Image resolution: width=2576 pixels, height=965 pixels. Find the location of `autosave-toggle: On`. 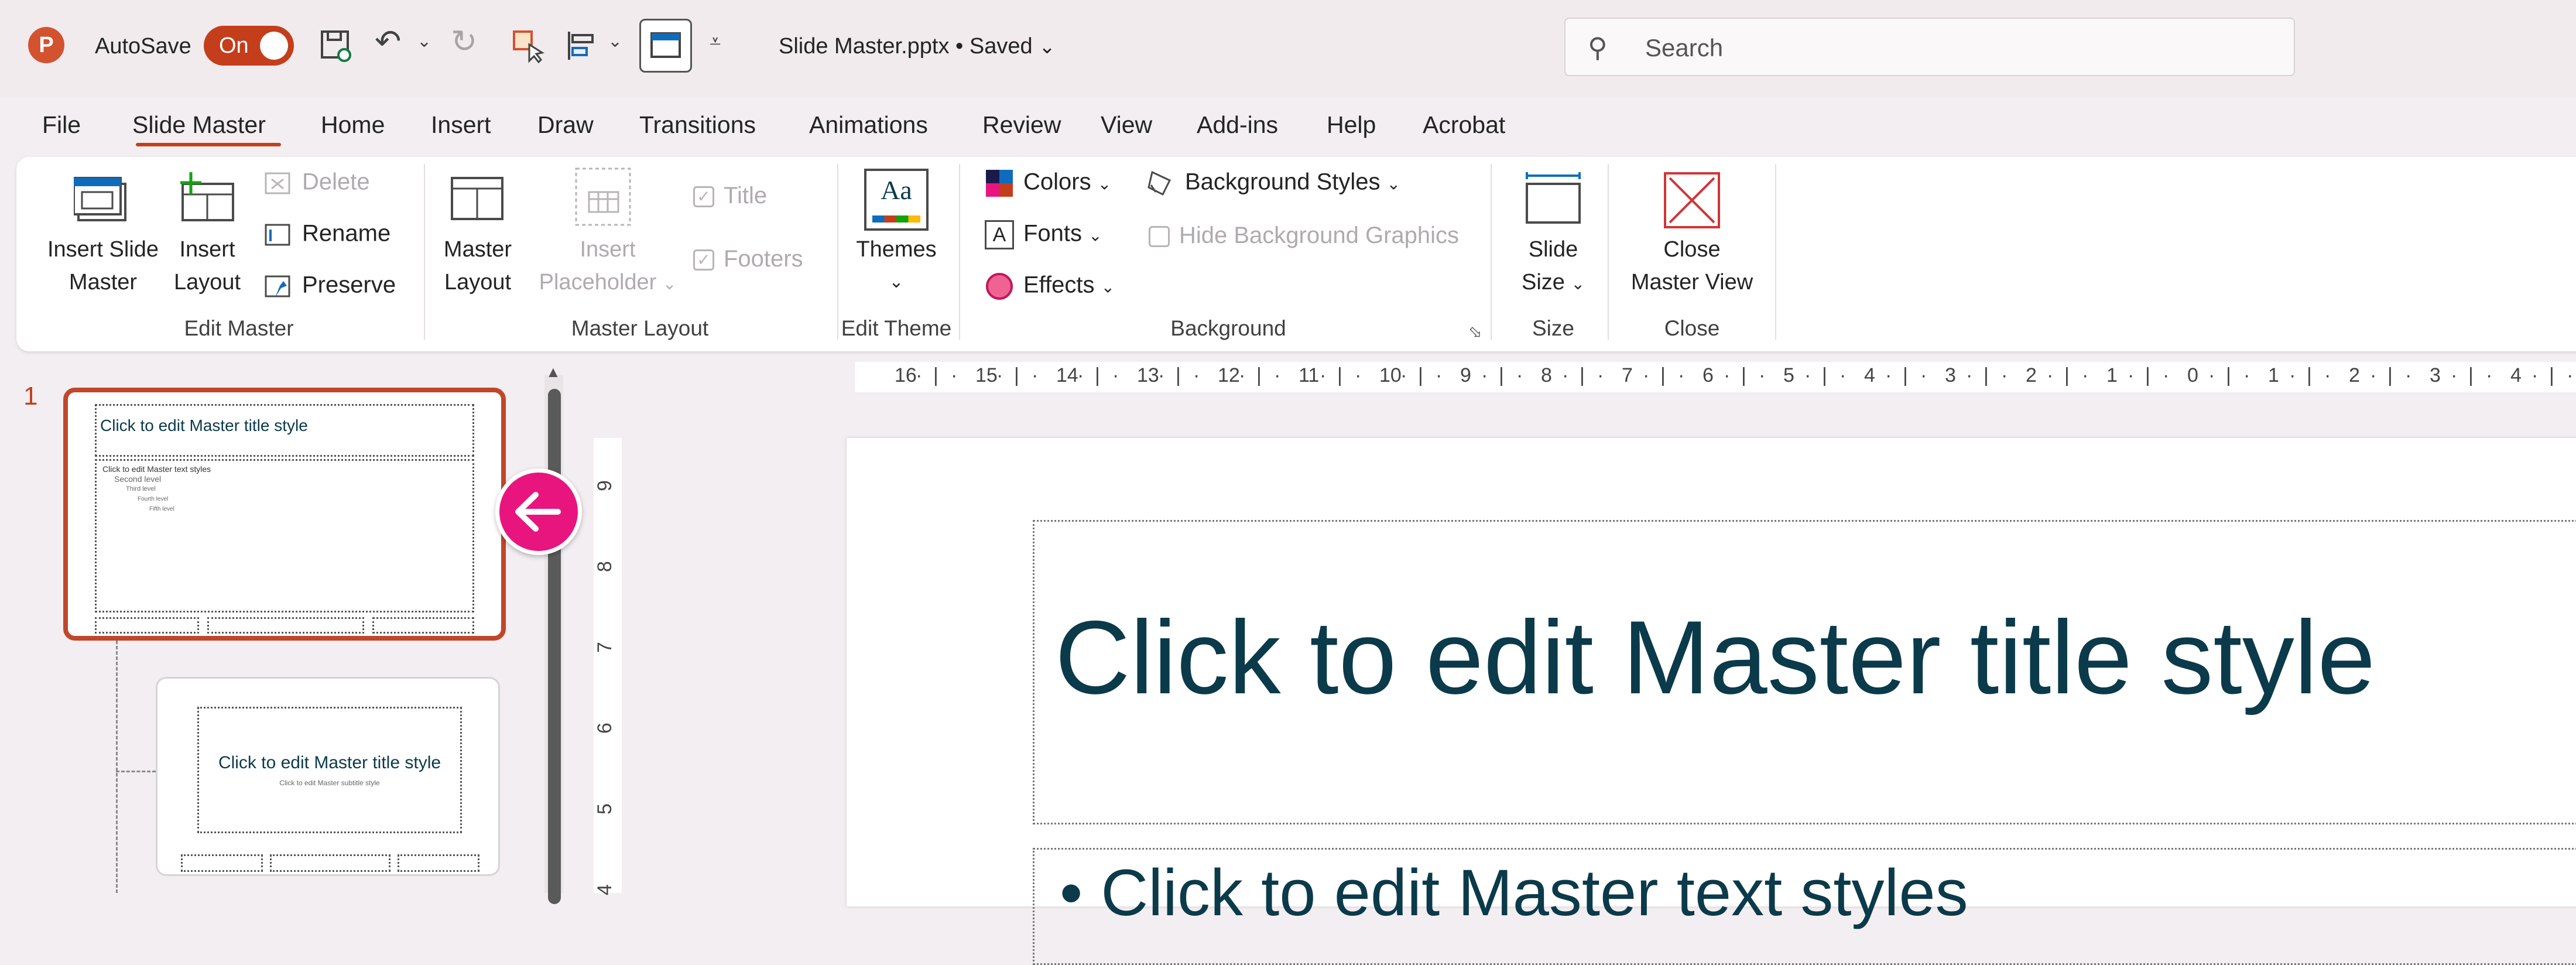

autosave-toggle: On is located at coordinates (249, 46).